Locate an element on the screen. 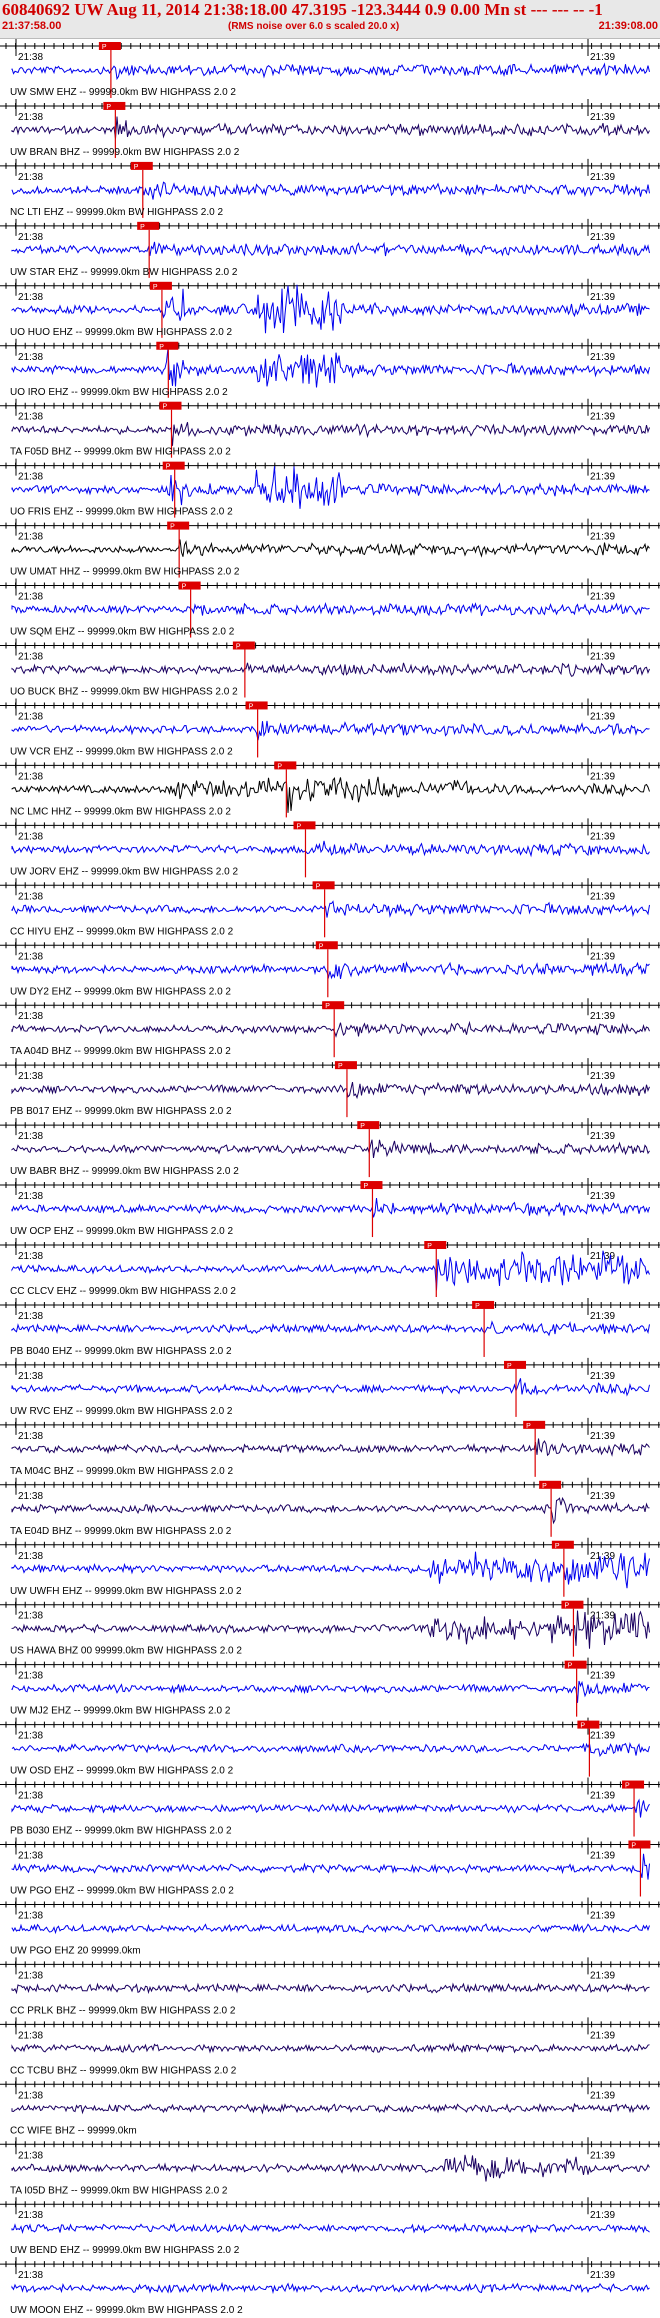 The image size is (660, 2318). trace-row: 21:38 21:39 CC WIFE BHZ -- 99999.0km is located at coordinates (330, 2106).